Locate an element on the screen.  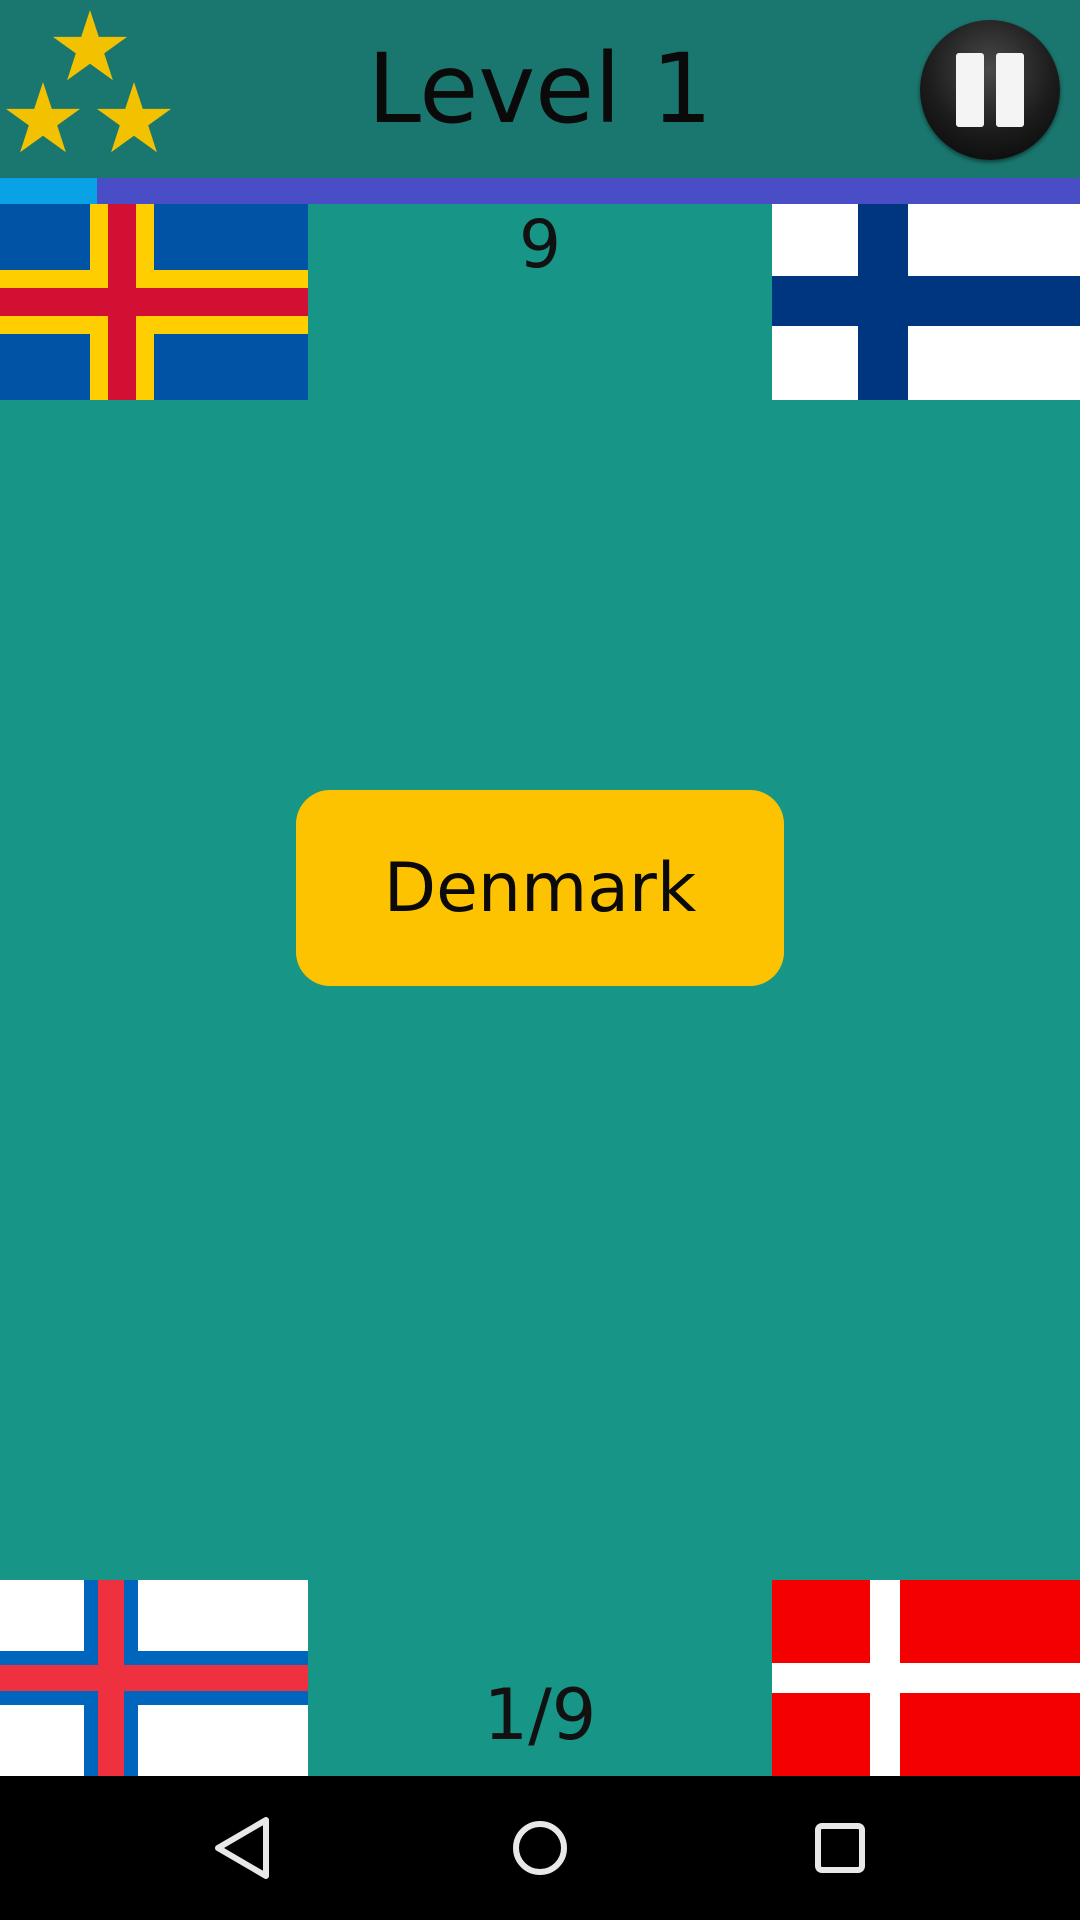
level-title: Level 1 is located at coordinates (540, 89).